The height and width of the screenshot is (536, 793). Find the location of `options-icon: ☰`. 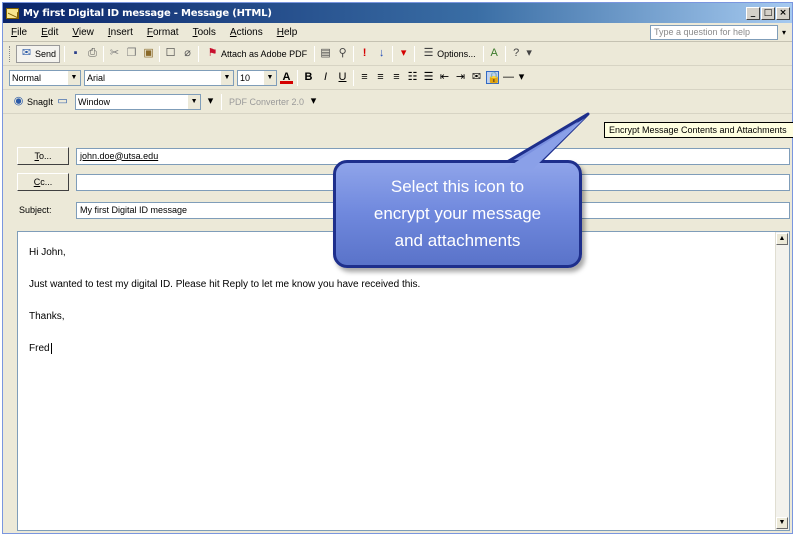

options-icon: ☰ is located at coordinates (428, 53).